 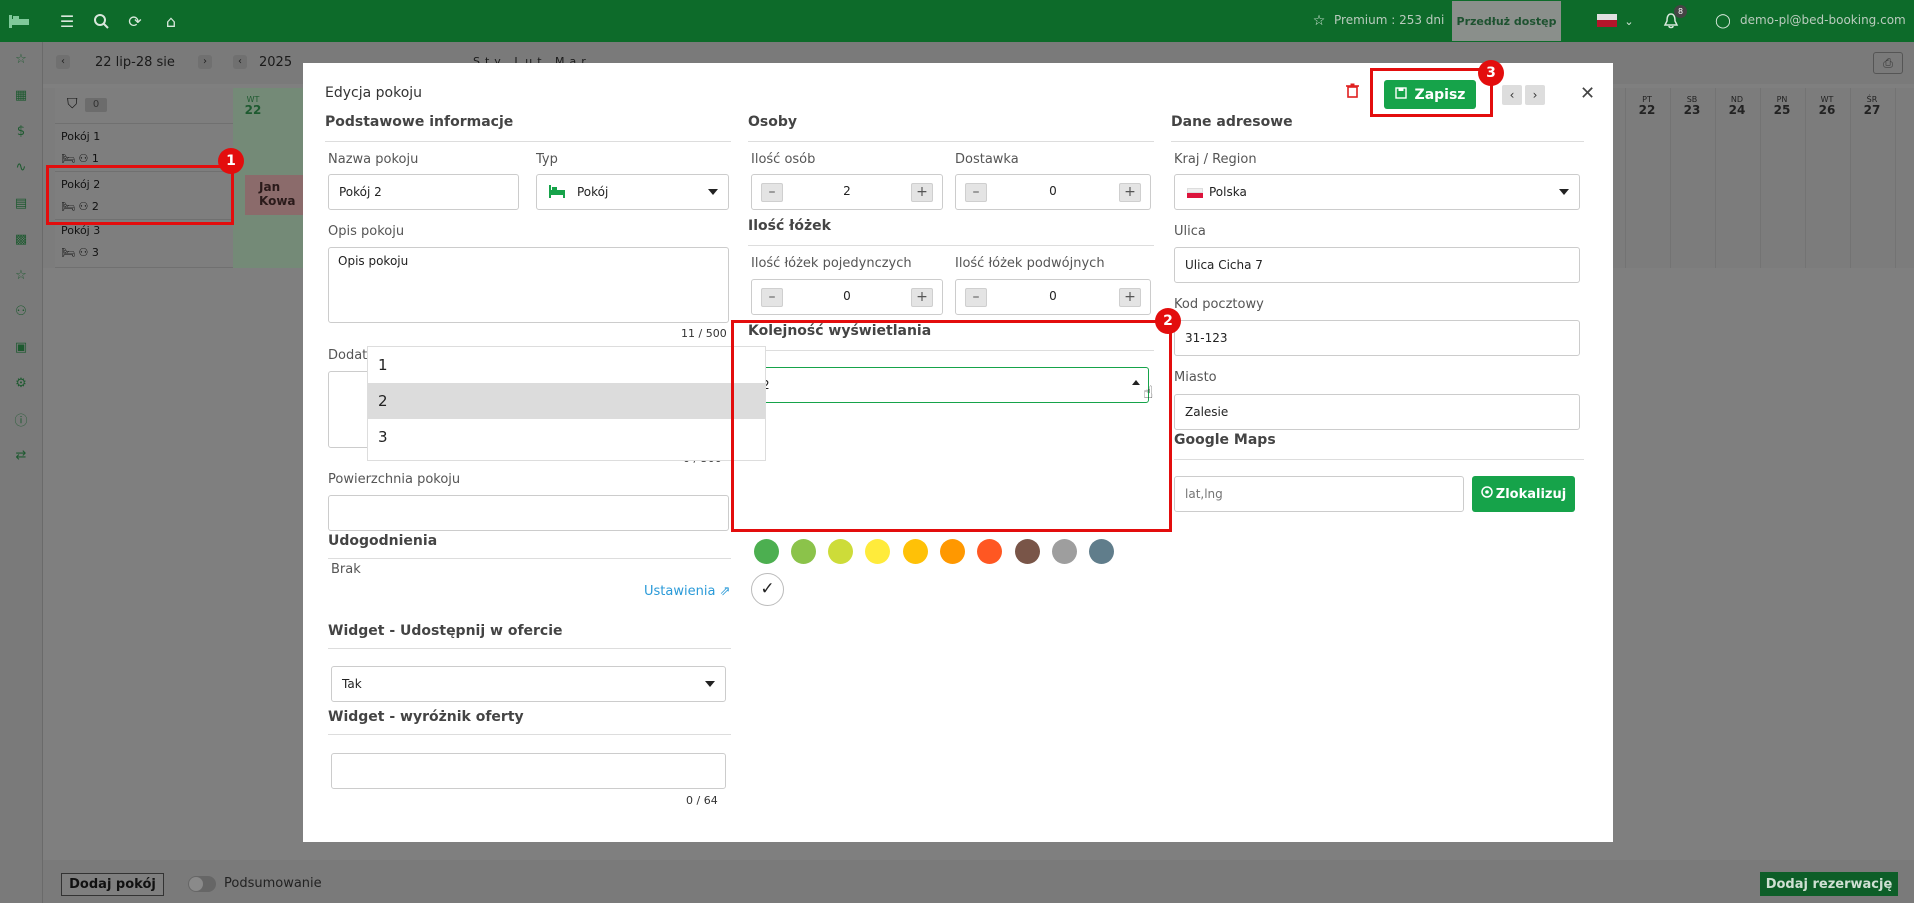 I want to click on color-swatch-green, so click(x=766, y=551).